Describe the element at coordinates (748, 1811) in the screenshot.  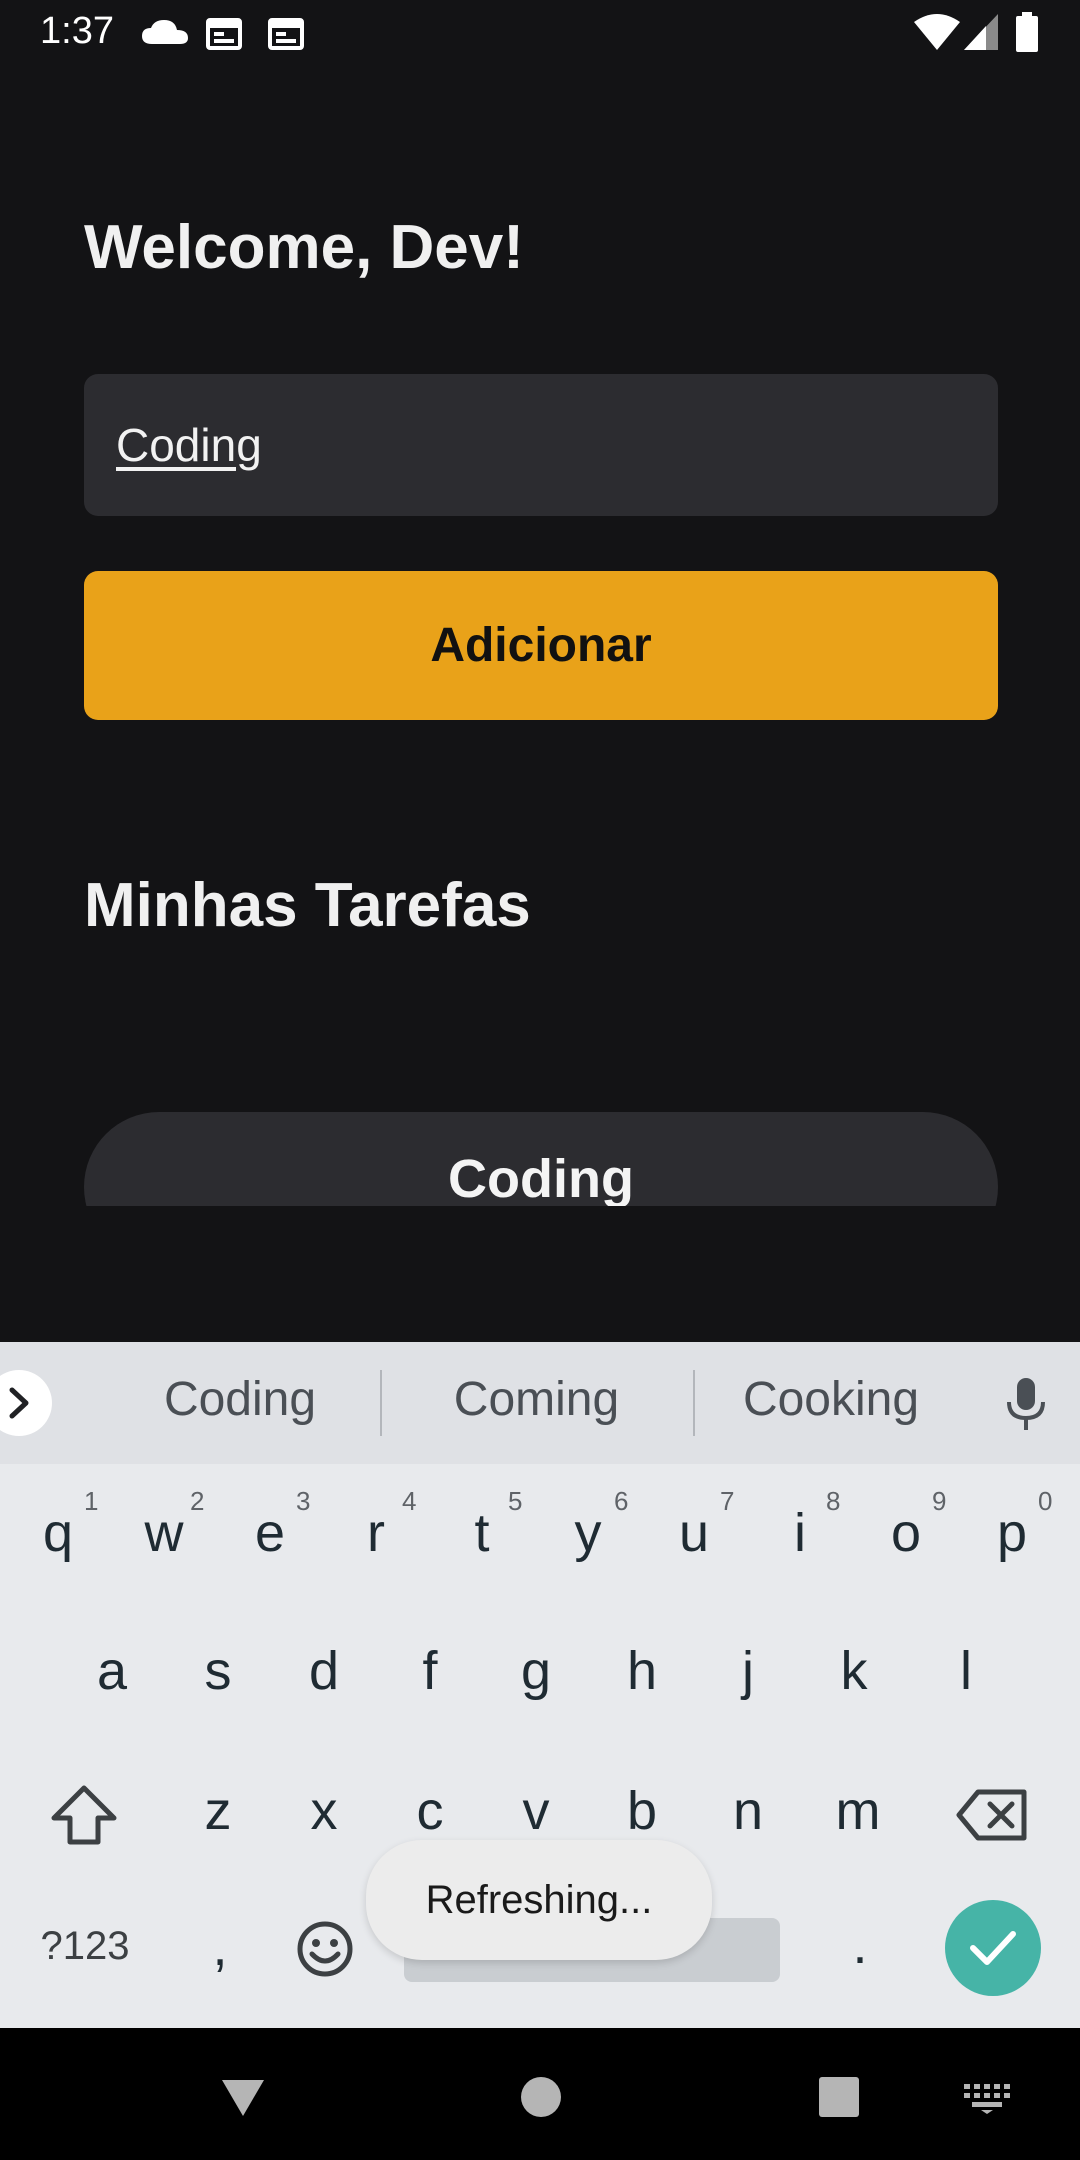
I see `key-n: n` at that location.